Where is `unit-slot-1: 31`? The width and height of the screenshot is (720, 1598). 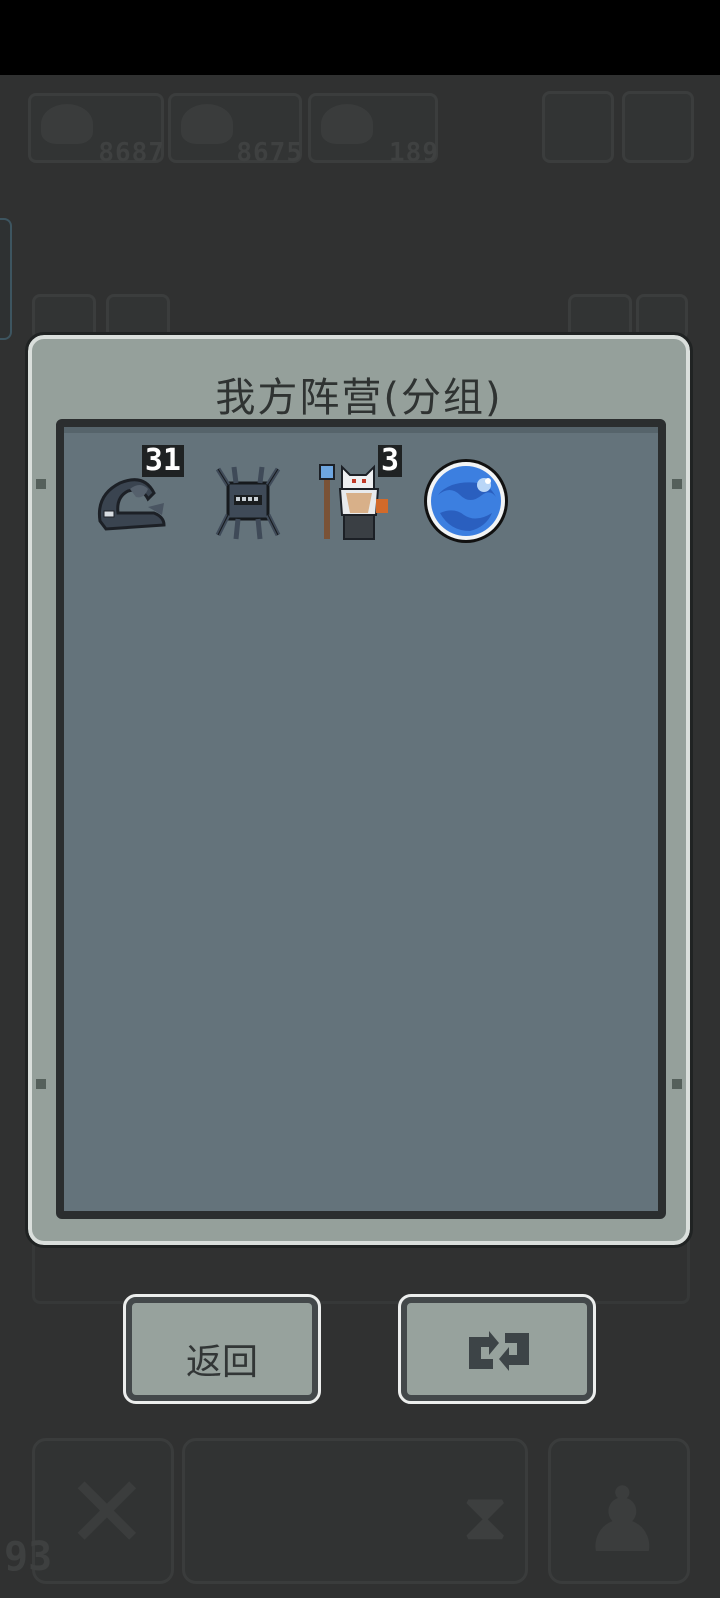
unit-slot-1: 31 is located at coordinates (138, 494).